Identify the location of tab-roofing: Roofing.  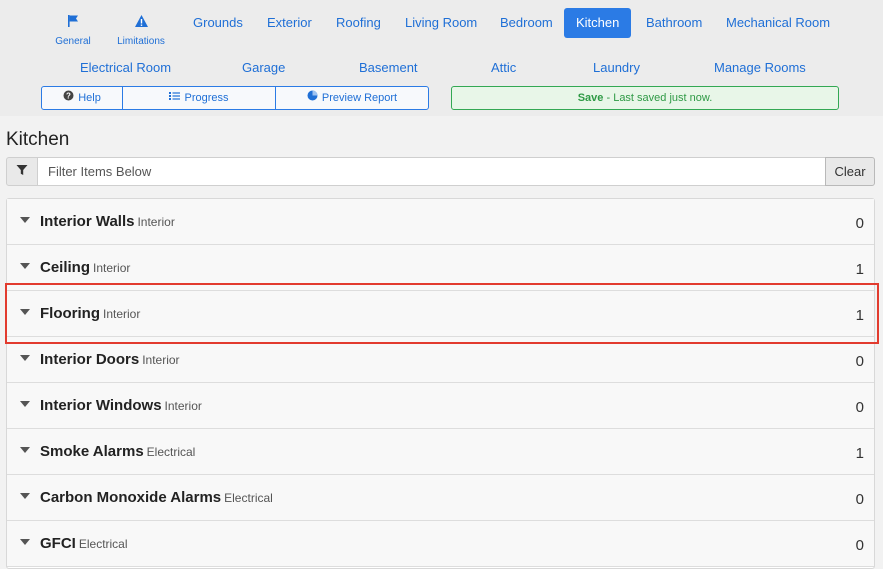
(358, 23).